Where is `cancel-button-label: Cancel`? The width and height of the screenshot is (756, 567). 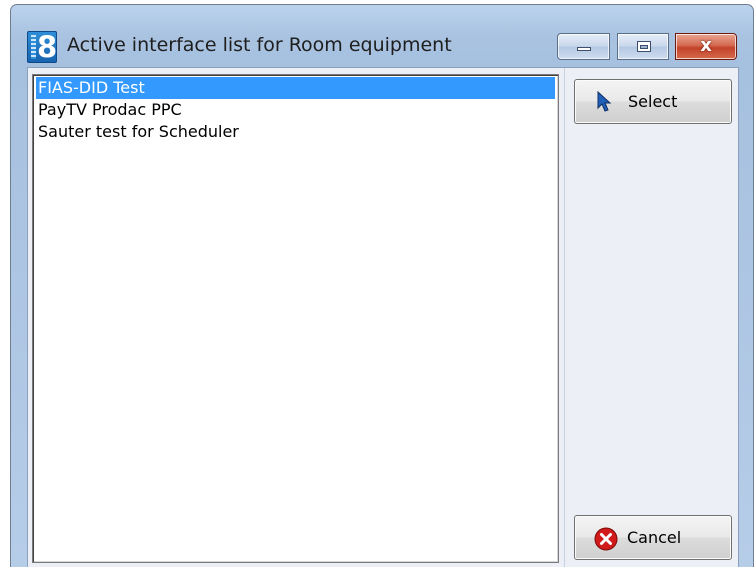
cancel-button-label: Cancel is located at coordinates (654, 537).